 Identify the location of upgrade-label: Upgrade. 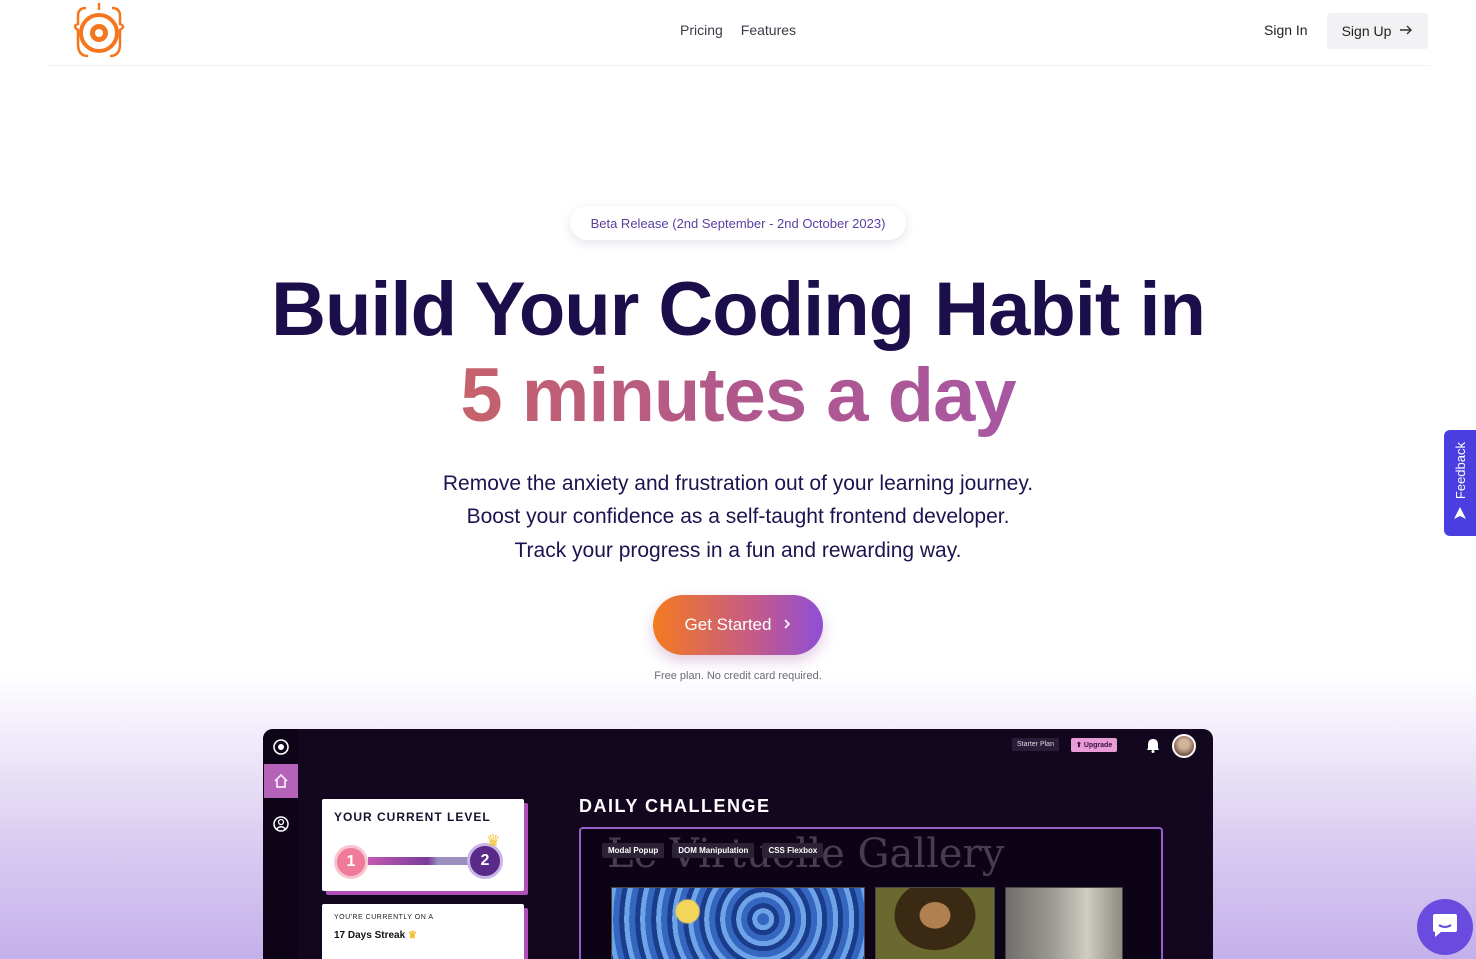
(1098, 745).